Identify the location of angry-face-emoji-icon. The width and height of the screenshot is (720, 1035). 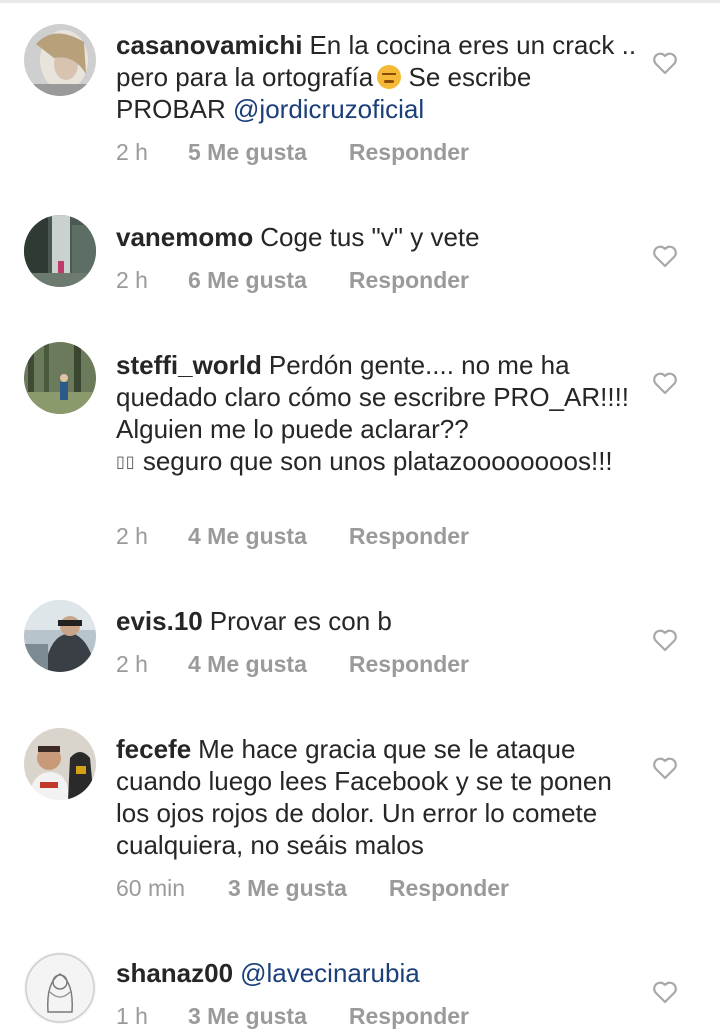
(389, 77).